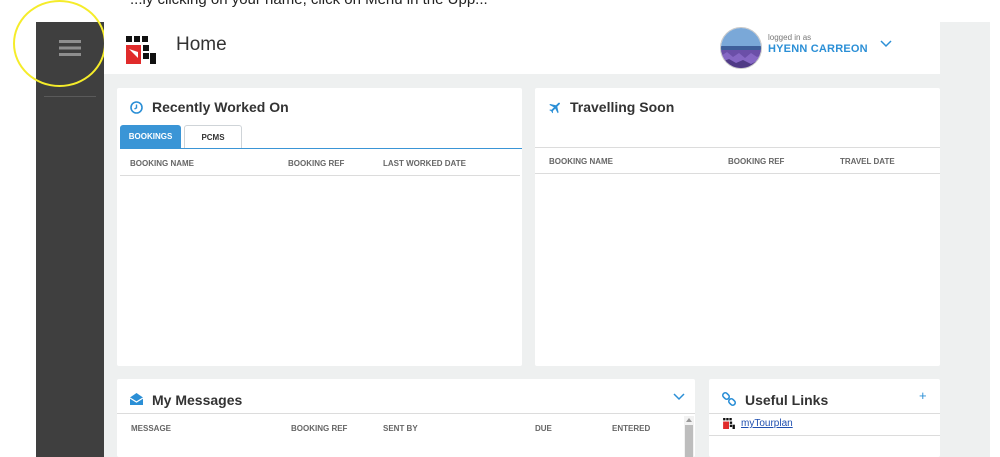  Describe the element at coordinates (70, 96) in the screenshot. I see `sidebar-divider` at that location.